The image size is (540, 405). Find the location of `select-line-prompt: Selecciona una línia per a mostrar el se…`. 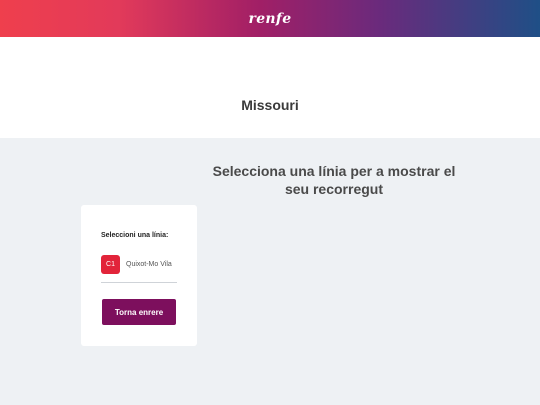

select-line-prompt: Selecciona una línia per a mostrar el se… is located at coordinates (334, 180).